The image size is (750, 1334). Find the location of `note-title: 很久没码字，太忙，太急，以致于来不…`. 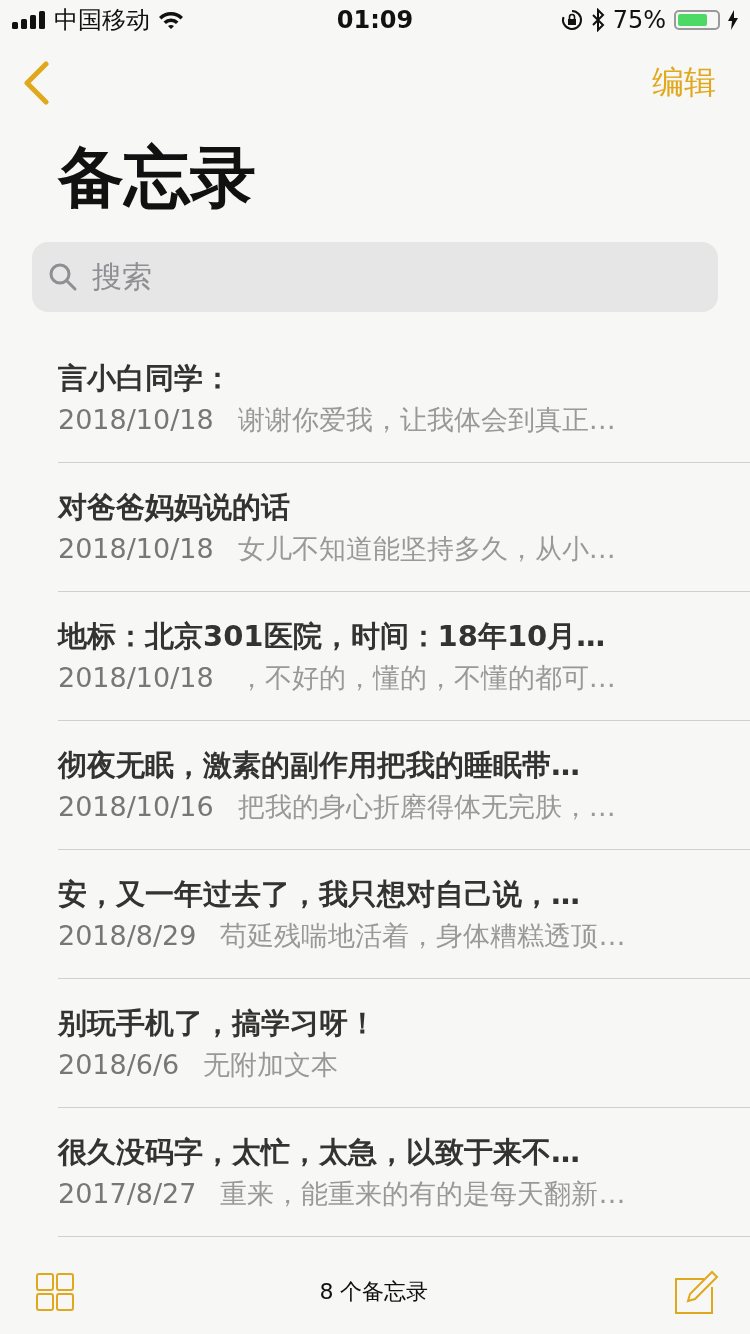

note-title: 很久没码字，太忙，太急，以致于来不… is located at coordinates (319, 1152).